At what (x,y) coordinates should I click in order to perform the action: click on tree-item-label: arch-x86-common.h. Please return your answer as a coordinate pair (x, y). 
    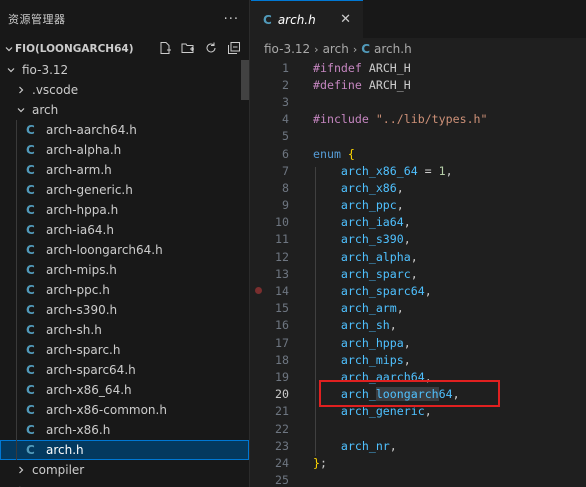
    Looking at the image, I should click on (106, 410).